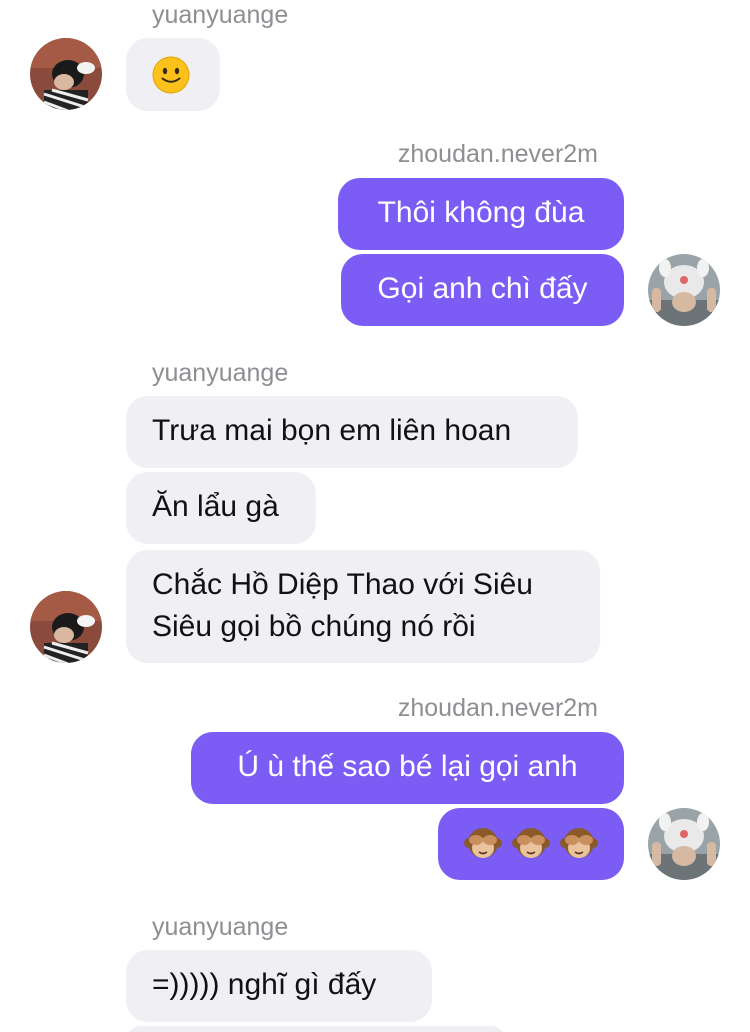 Image resolution: width=750 pixels, height=1032 pixels. Describe the element at coordinates (342, 584) in the screenshot. I see `message-line: Chắc Hồ Diệp Thao với Siêu` at that location.